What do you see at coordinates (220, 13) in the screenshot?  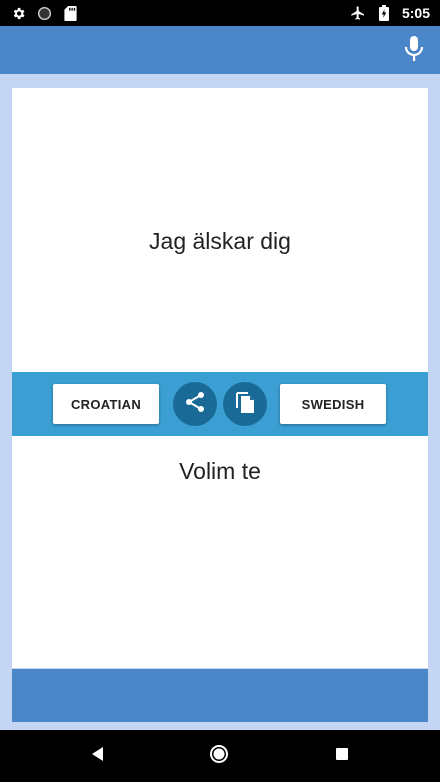 I see `status-bar: 5:05` at bounding box center [220, 13].